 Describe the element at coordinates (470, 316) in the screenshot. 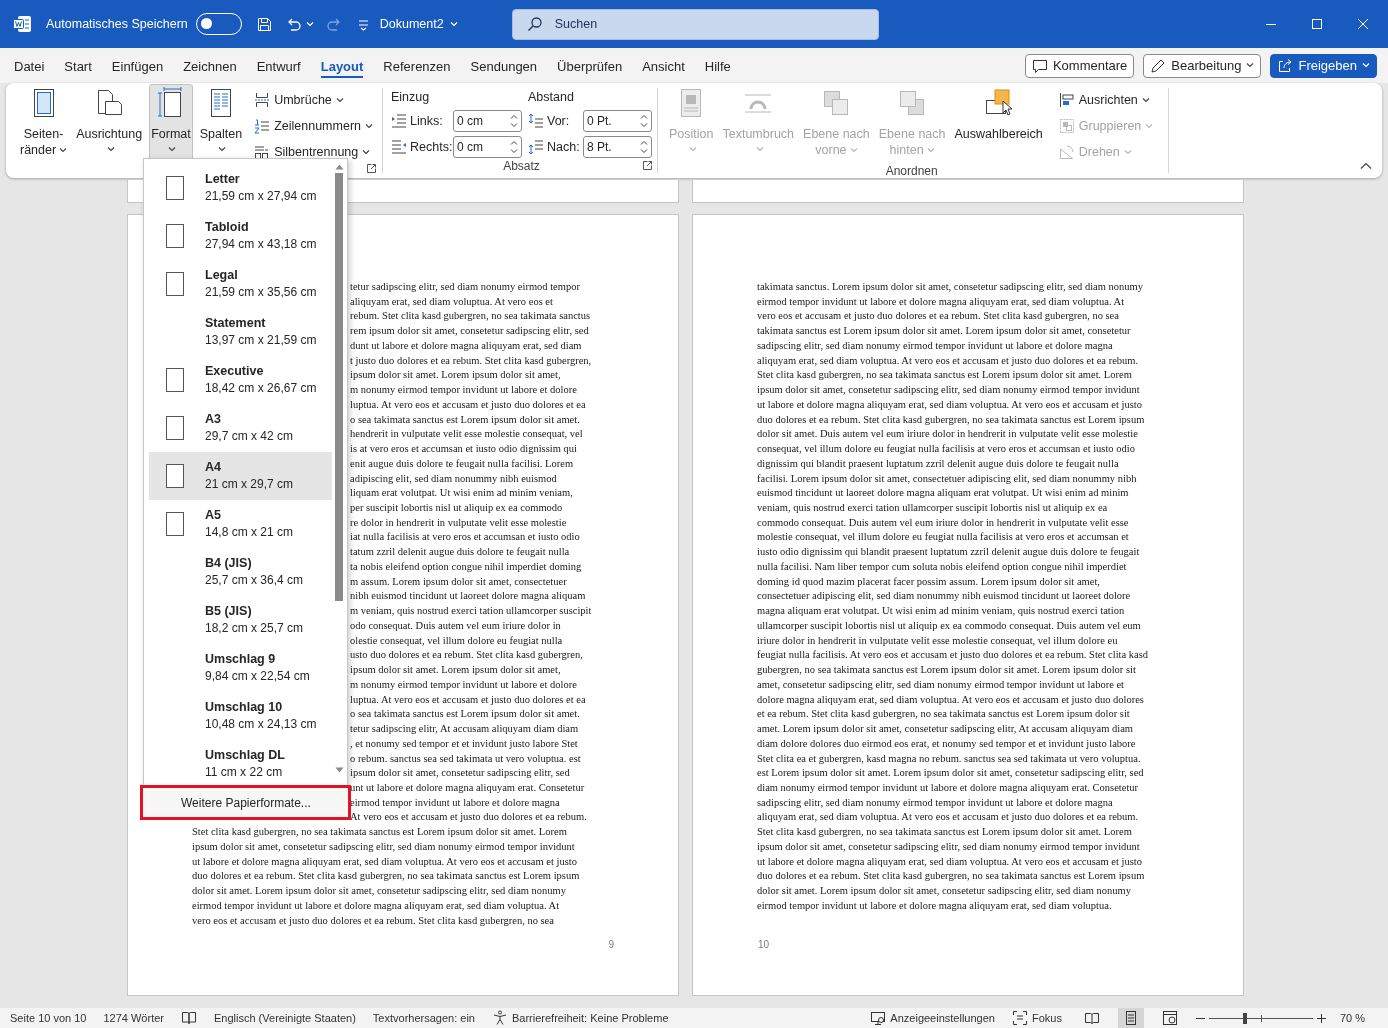

I see `text-line: rebum. Stet clita kasd gubergren, no sea takimata sanctus` at that location.